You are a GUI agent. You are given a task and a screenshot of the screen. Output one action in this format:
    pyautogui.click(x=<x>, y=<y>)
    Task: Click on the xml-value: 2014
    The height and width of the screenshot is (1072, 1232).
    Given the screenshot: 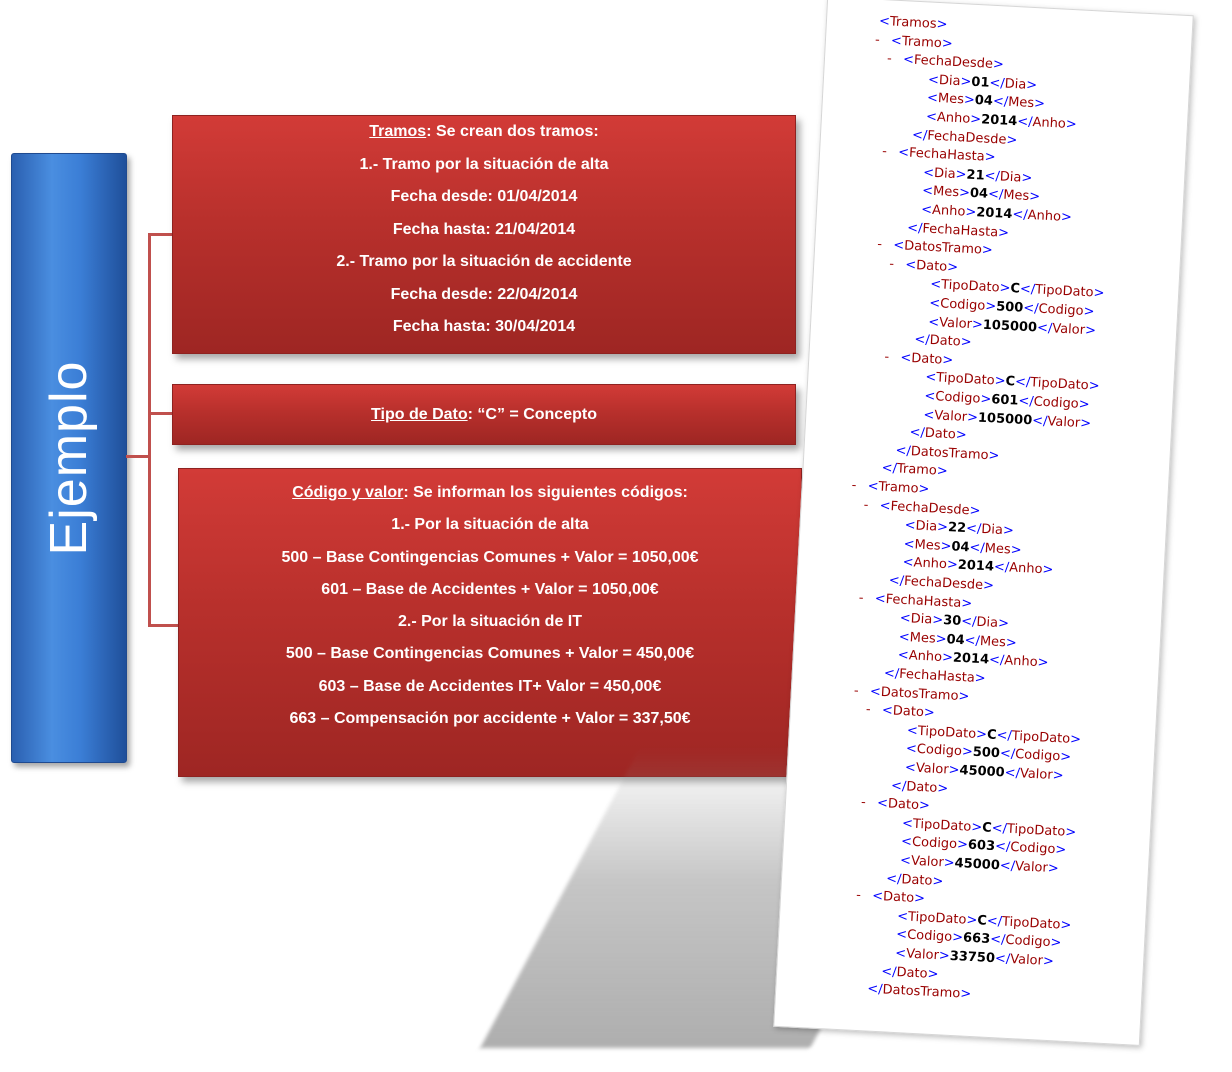 What is the action you would take?
    pyautogui.click(x=976, y=566)
    